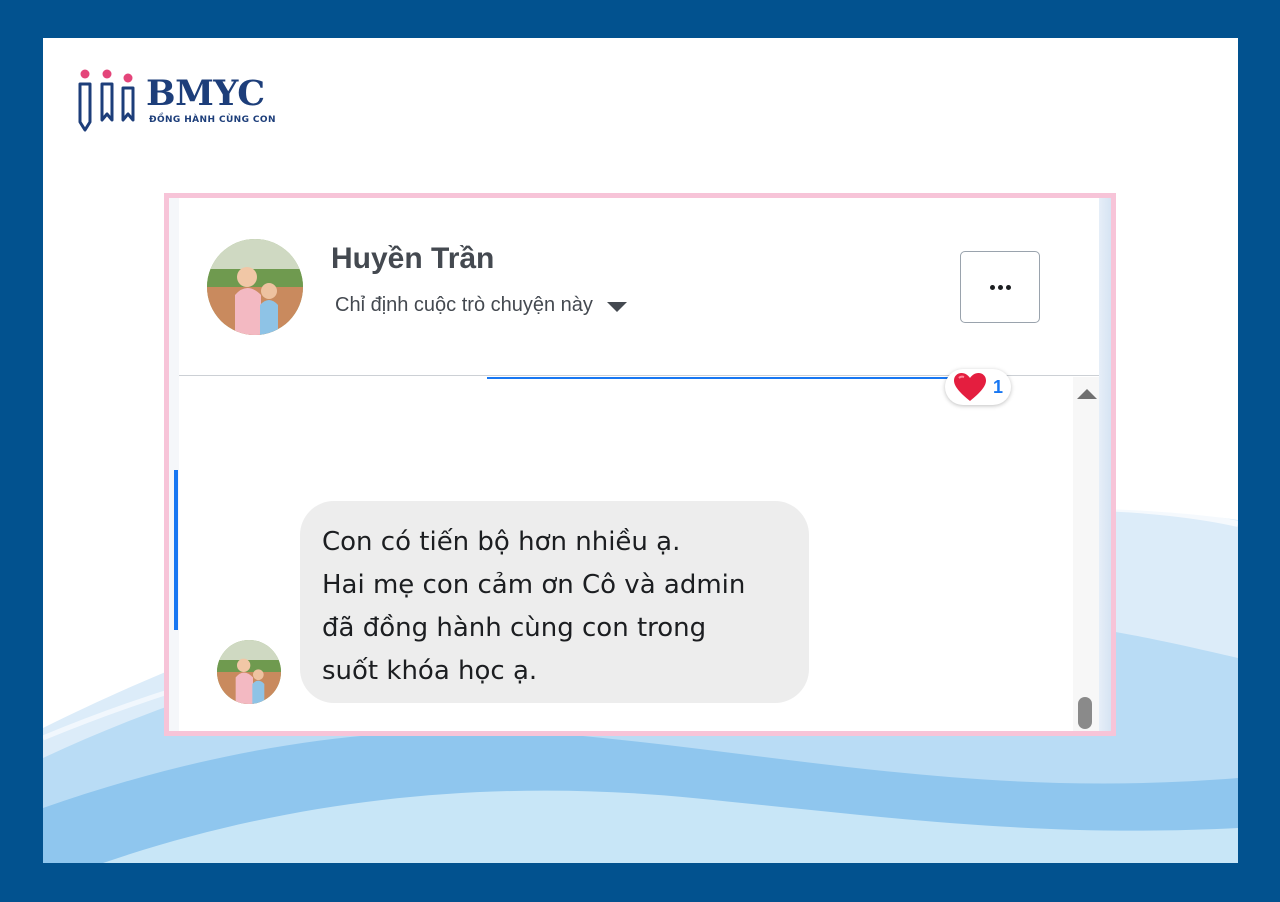 The image size is (1280, 902). Describe the element at coordinates (205, 93) in the screenshot. I see `brand-name: BMYC` at that location.